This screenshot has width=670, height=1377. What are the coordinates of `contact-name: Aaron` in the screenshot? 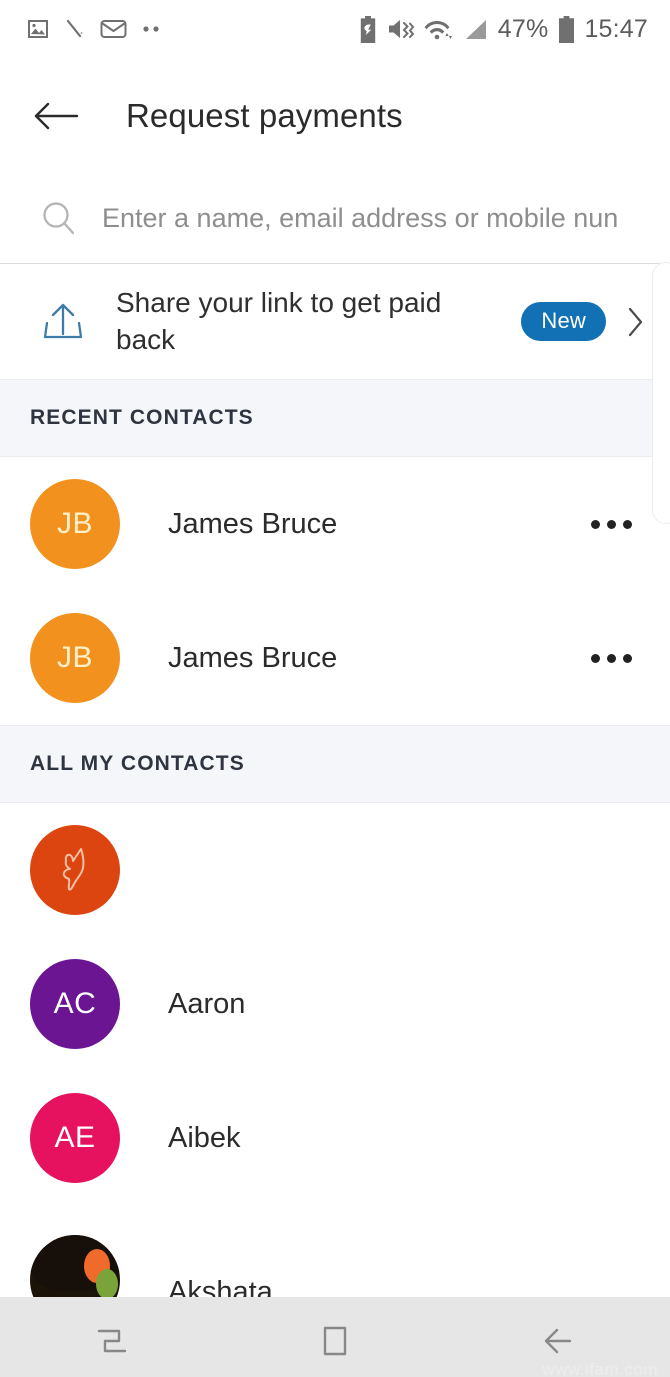 It's located at (207, 1003).